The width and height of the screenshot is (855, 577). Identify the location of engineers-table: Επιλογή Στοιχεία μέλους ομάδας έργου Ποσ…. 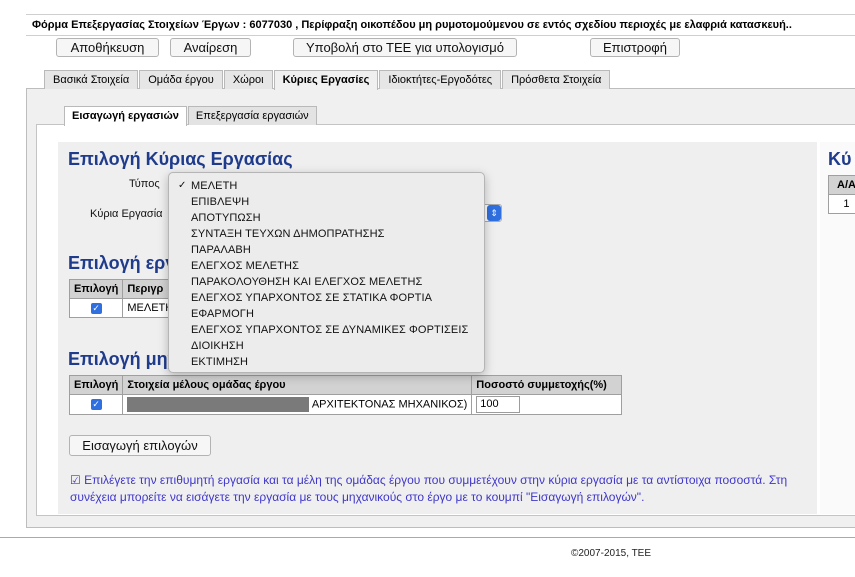
(345, 395).